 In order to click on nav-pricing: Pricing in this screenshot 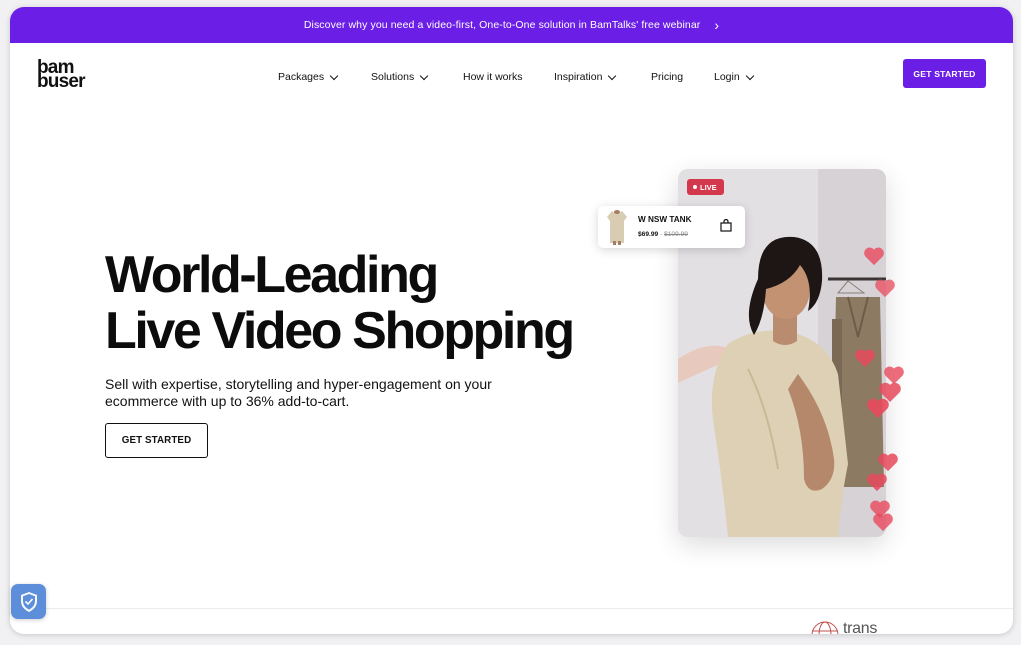, I will do `click(682, 77)`.